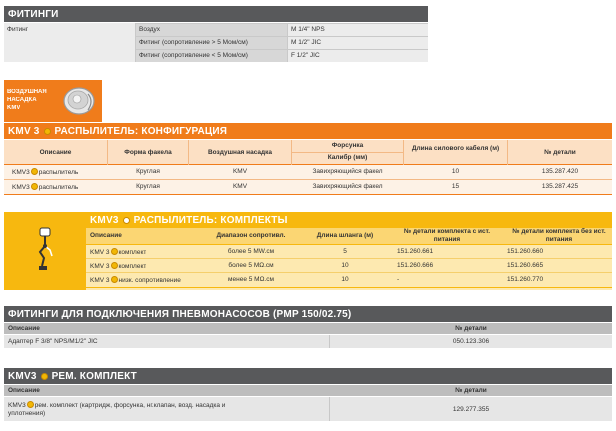  Describe the element at coordinates (22, 100) in the screenshot. I see `air-cap-label: НАСАДКА` at that location.